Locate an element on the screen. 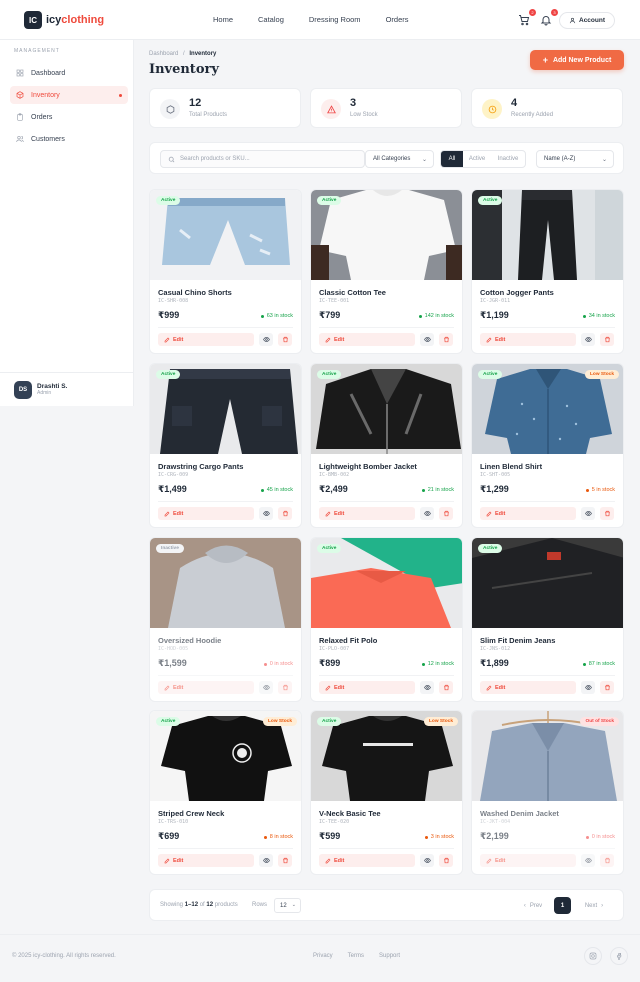  instagram-icon is located at coordinates (593, 956).